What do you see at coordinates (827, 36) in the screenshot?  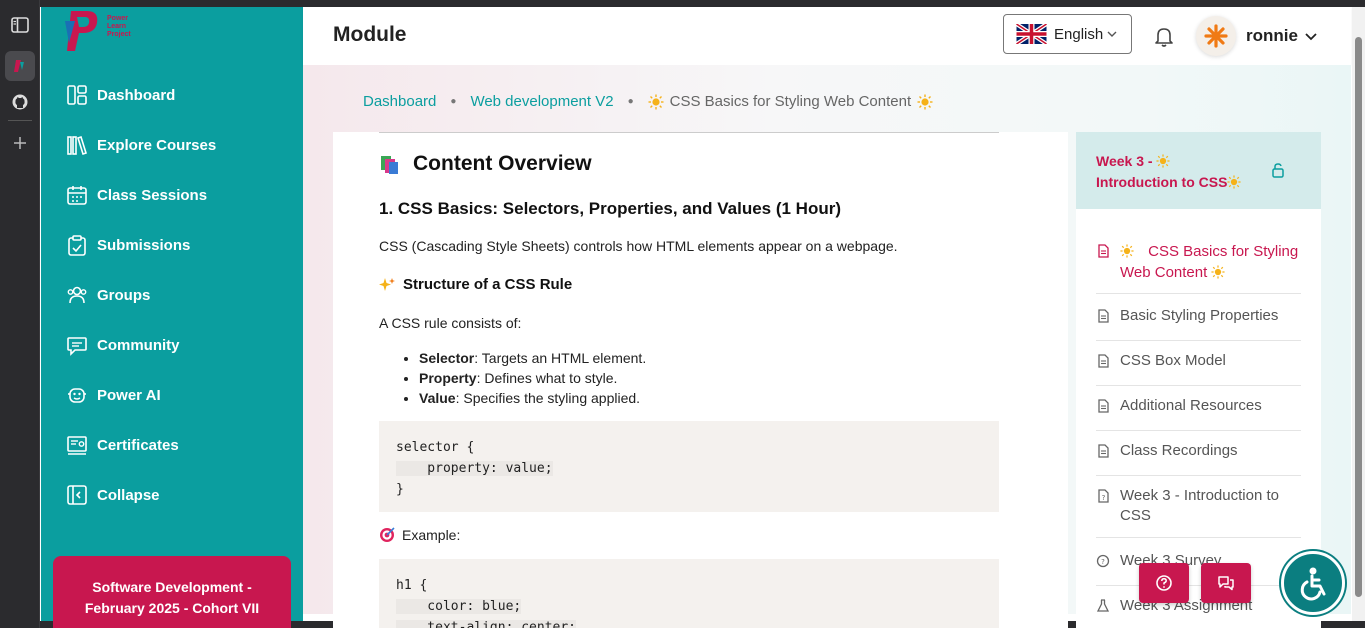 I see `top-header: Module English ronnie` at bounding box center [827, 36].